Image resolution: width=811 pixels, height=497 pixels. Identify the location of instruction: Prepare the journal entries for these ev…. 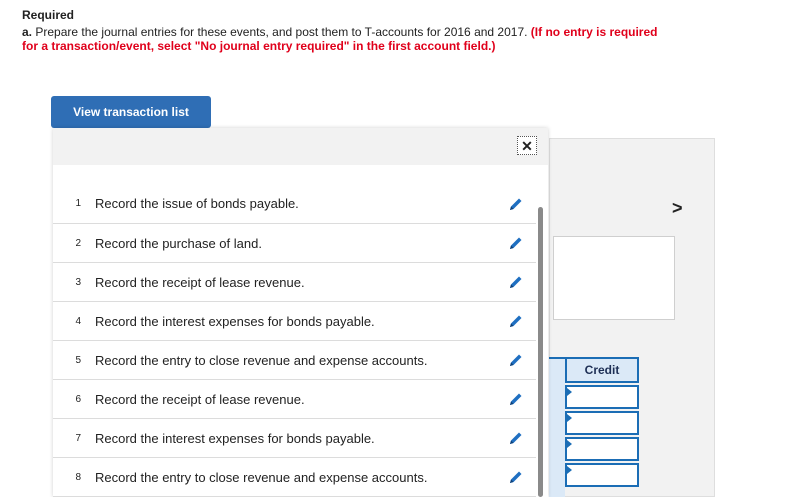
(281, 32).